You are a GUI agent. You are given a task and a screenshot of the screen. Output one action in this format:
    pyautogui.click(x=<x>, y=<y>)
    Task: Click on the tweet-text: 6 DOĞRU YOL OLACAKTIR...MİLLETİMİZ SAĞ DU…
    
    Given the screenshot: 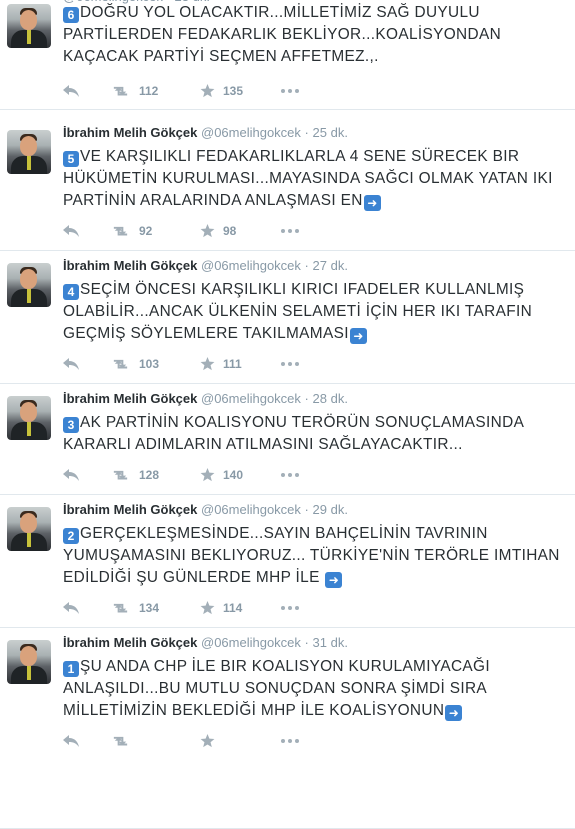 What is the action you would take?
    pyautogui.click(x=313, y=35)
    